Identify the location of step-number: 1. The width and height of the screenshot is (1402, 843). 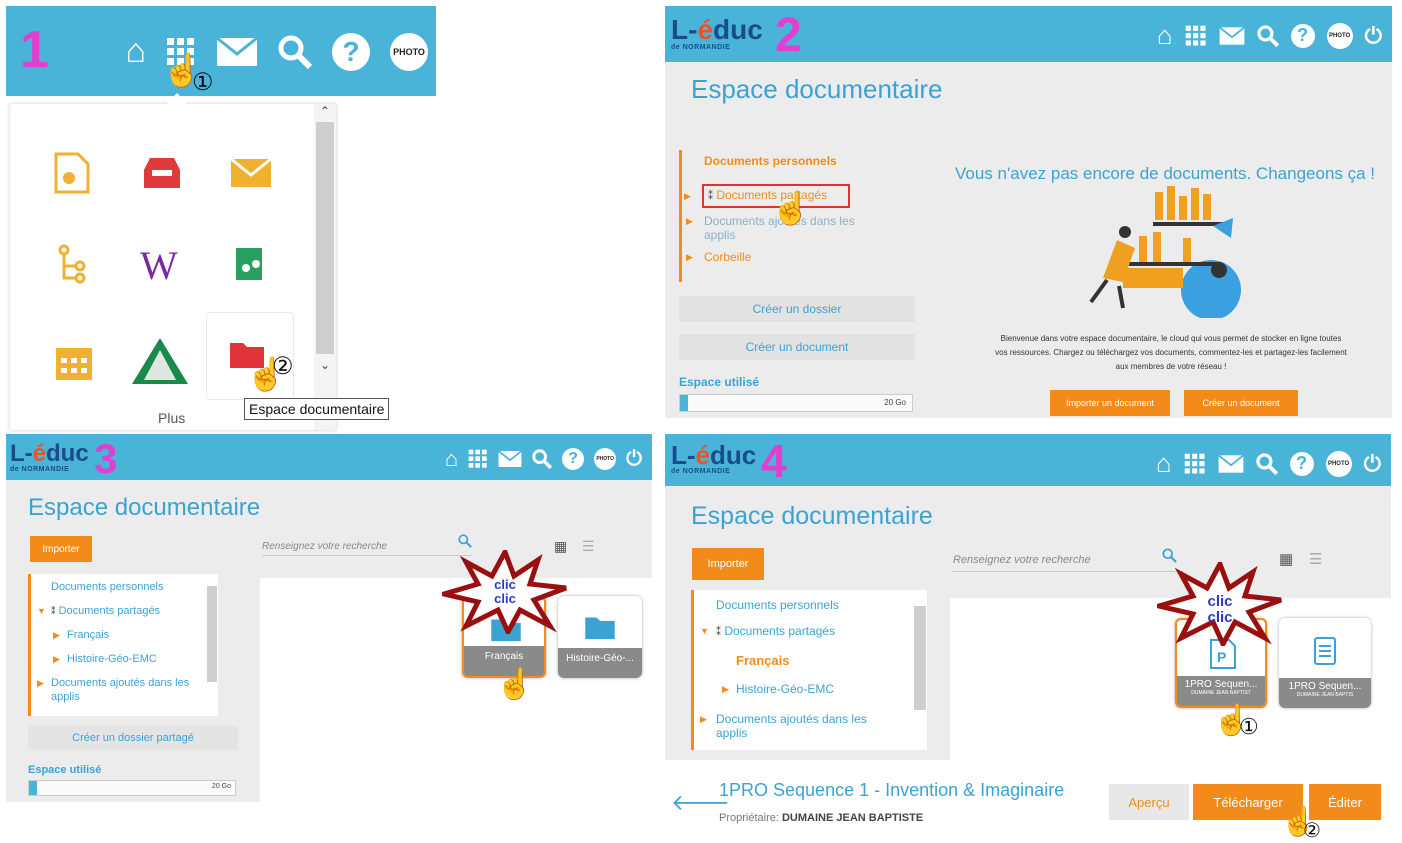
(34, 50).